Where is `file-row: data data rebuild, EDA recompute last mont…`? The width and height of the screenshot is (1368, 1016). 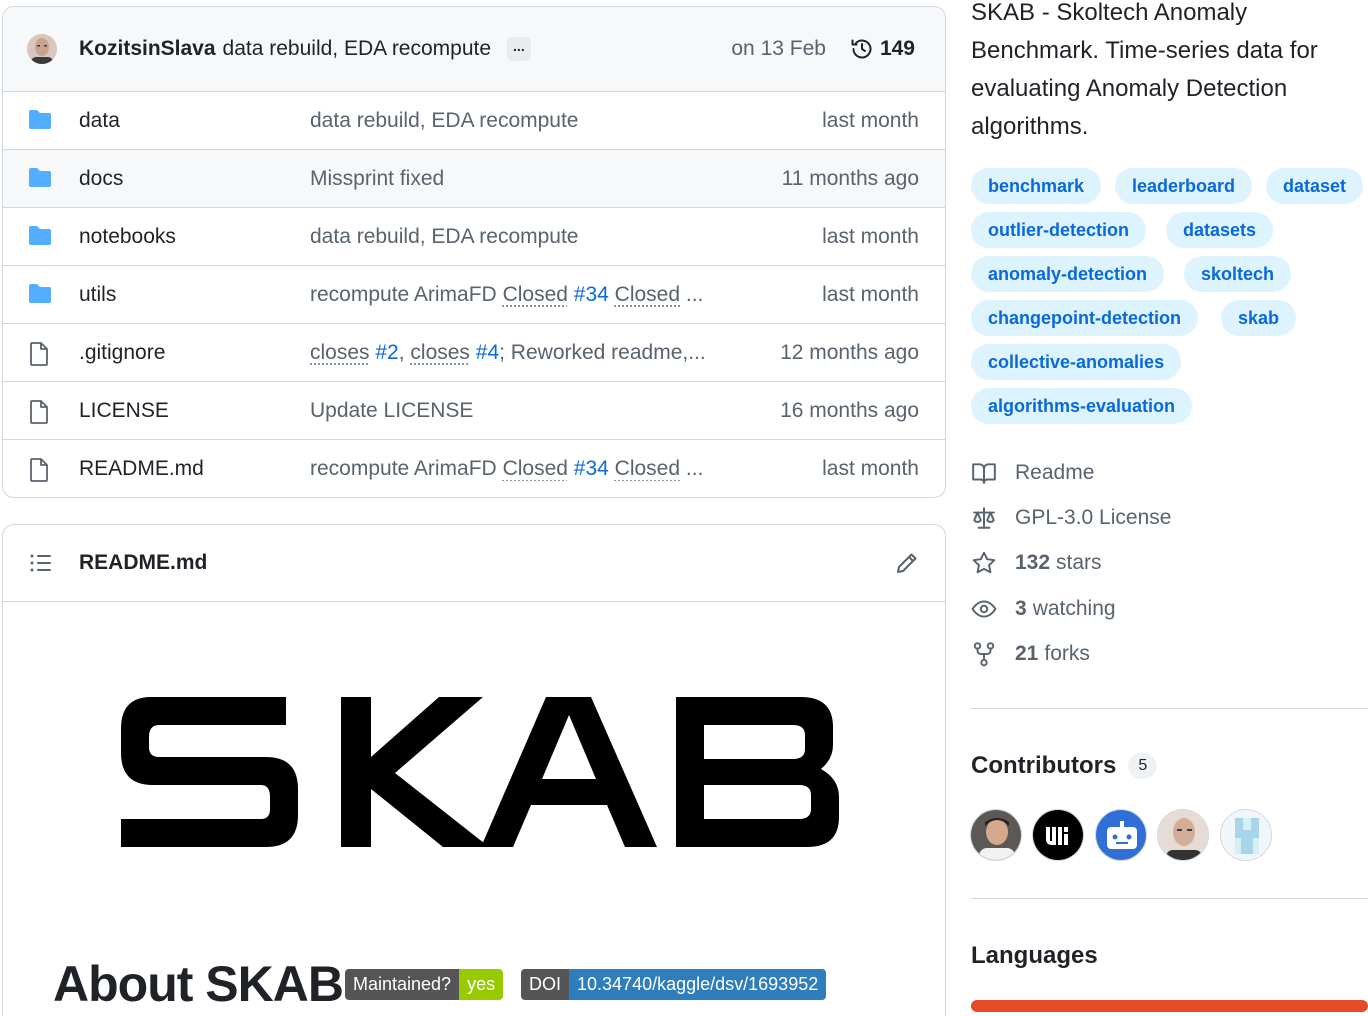
file-row: data data rebuild, EDA recompute last mont… is located at coordinates (474, 121).